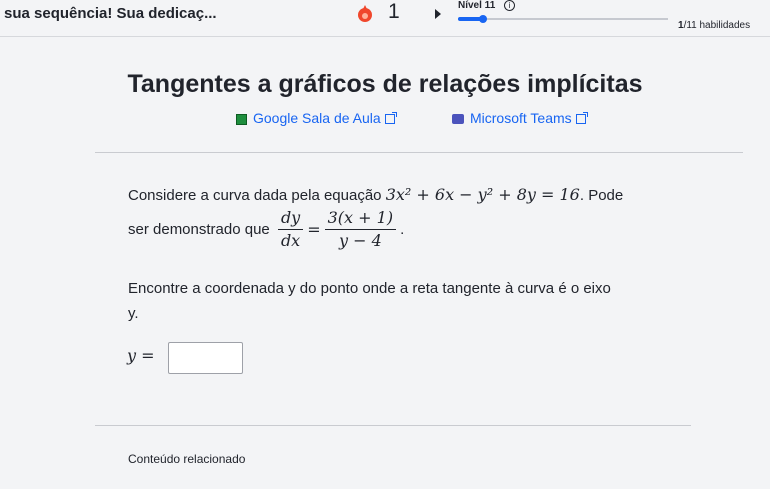  I want to click on answer-label: y =, so click(141, 355).